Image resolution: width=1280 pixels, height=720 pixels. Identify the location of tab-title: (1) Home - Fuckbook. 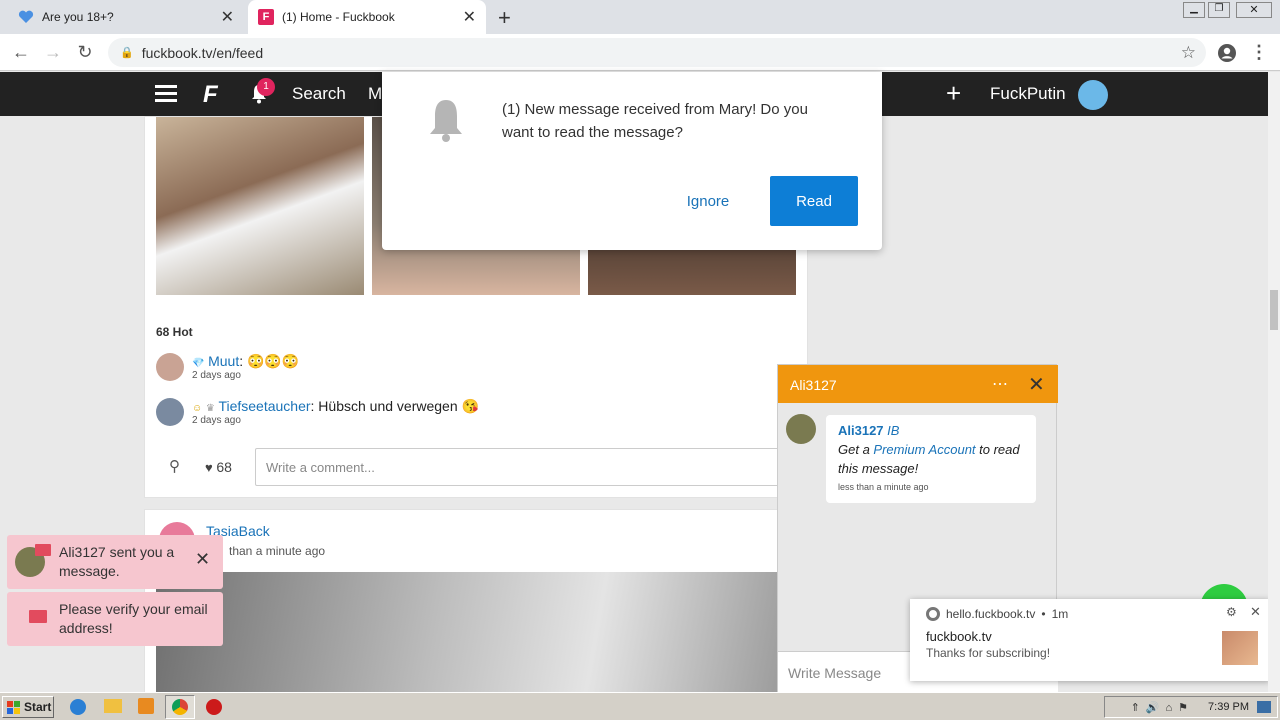
(338, 17).